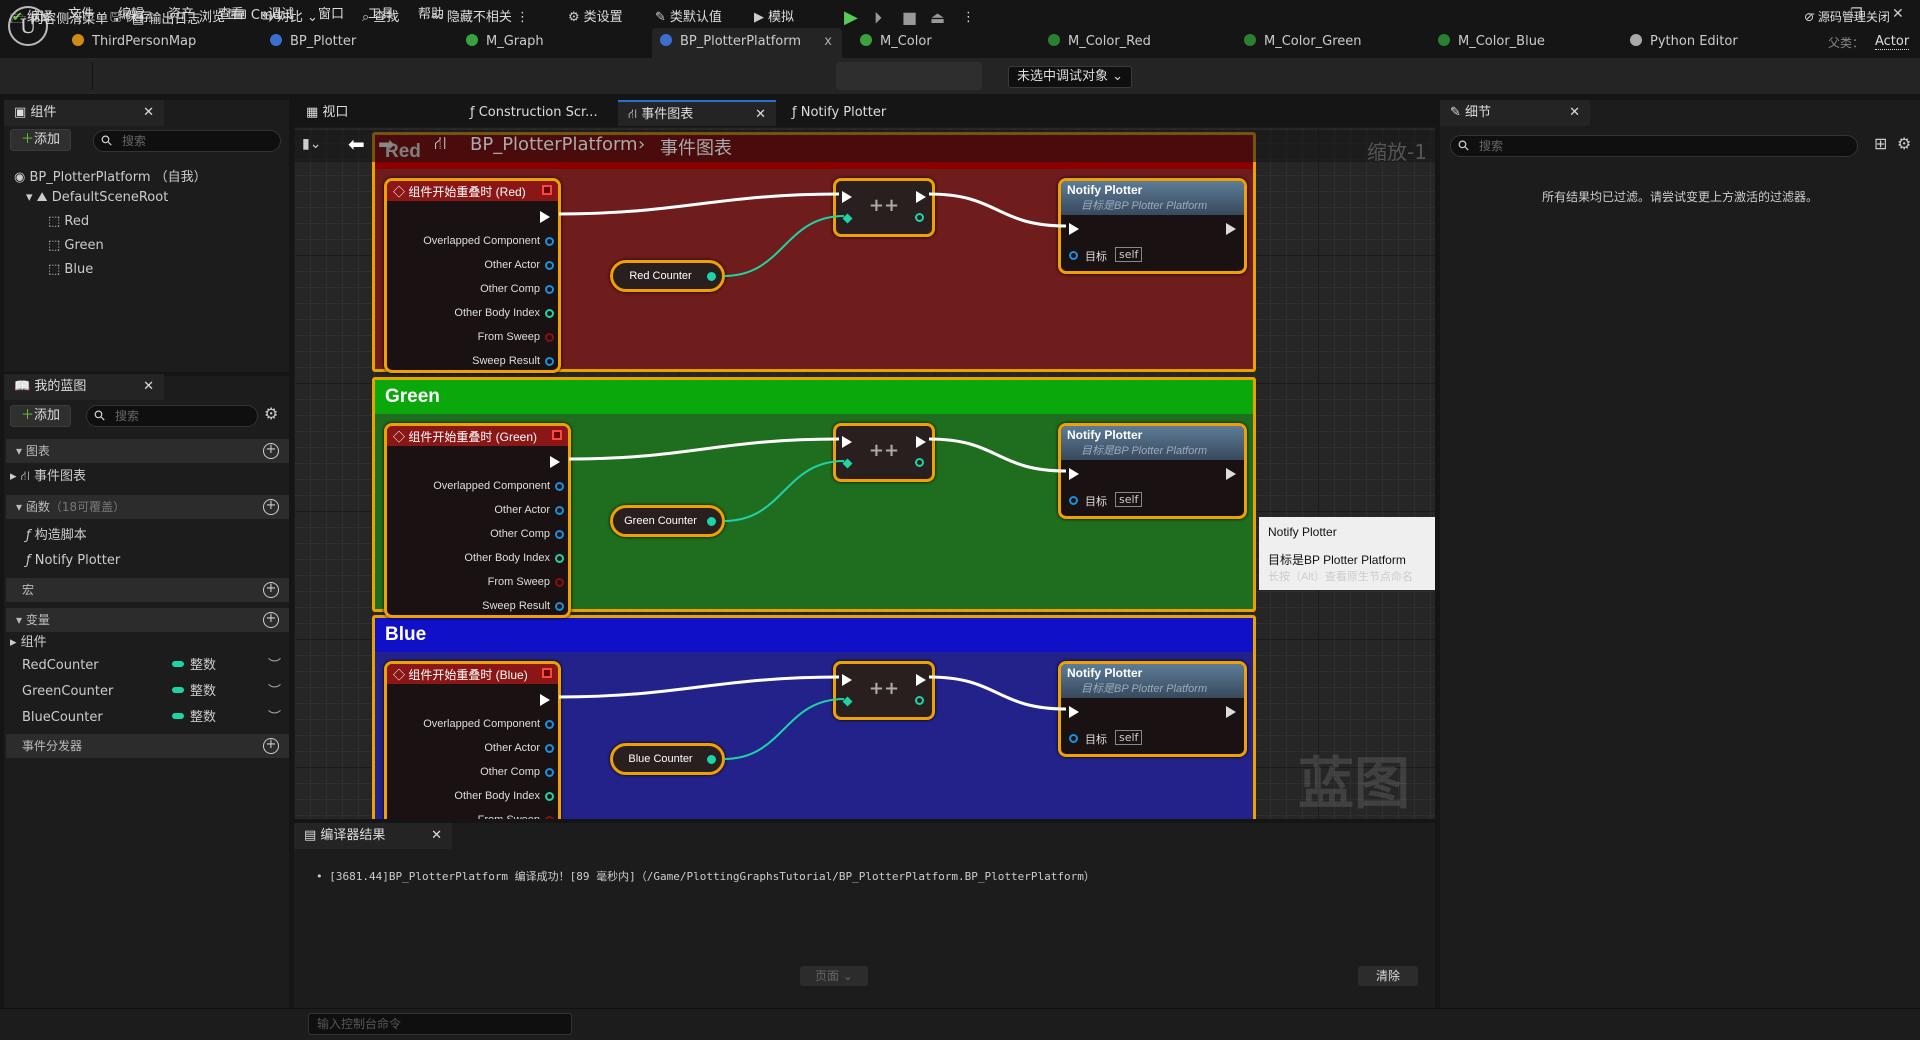 This screenshot has height=1040, width=1920. I want to click on doc-tab: M_Color_Green, so click(1326, 43).